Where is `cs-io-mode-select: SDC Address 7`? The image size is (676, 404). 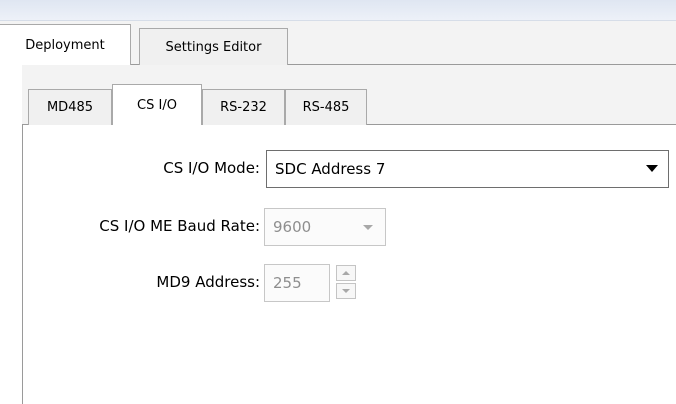
cs-io-mode-select: SDC Address 7 is located at coordinates (467, 169).